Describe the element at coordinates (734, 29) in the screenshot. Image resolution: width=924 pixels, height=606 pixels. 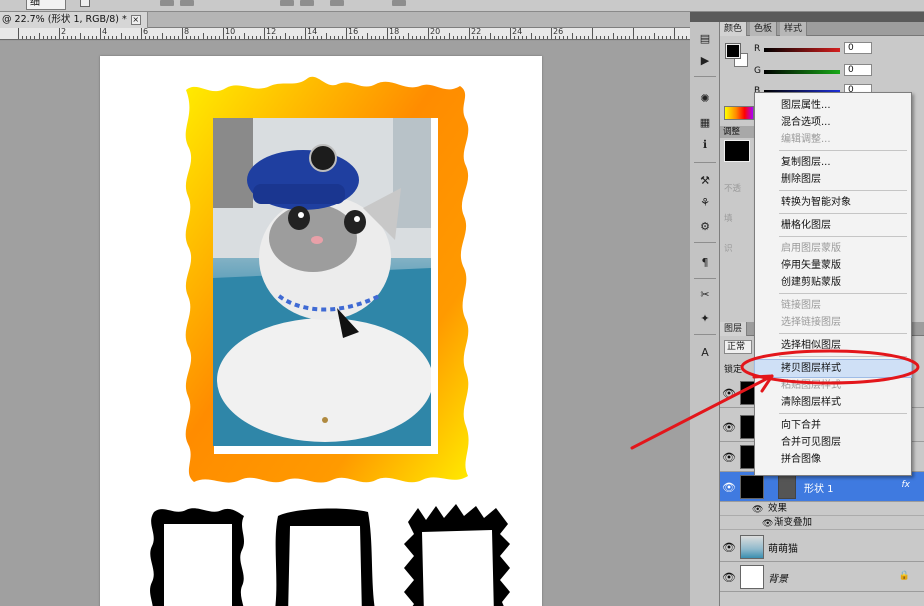
I see `tab-color: 颜色` at that location.